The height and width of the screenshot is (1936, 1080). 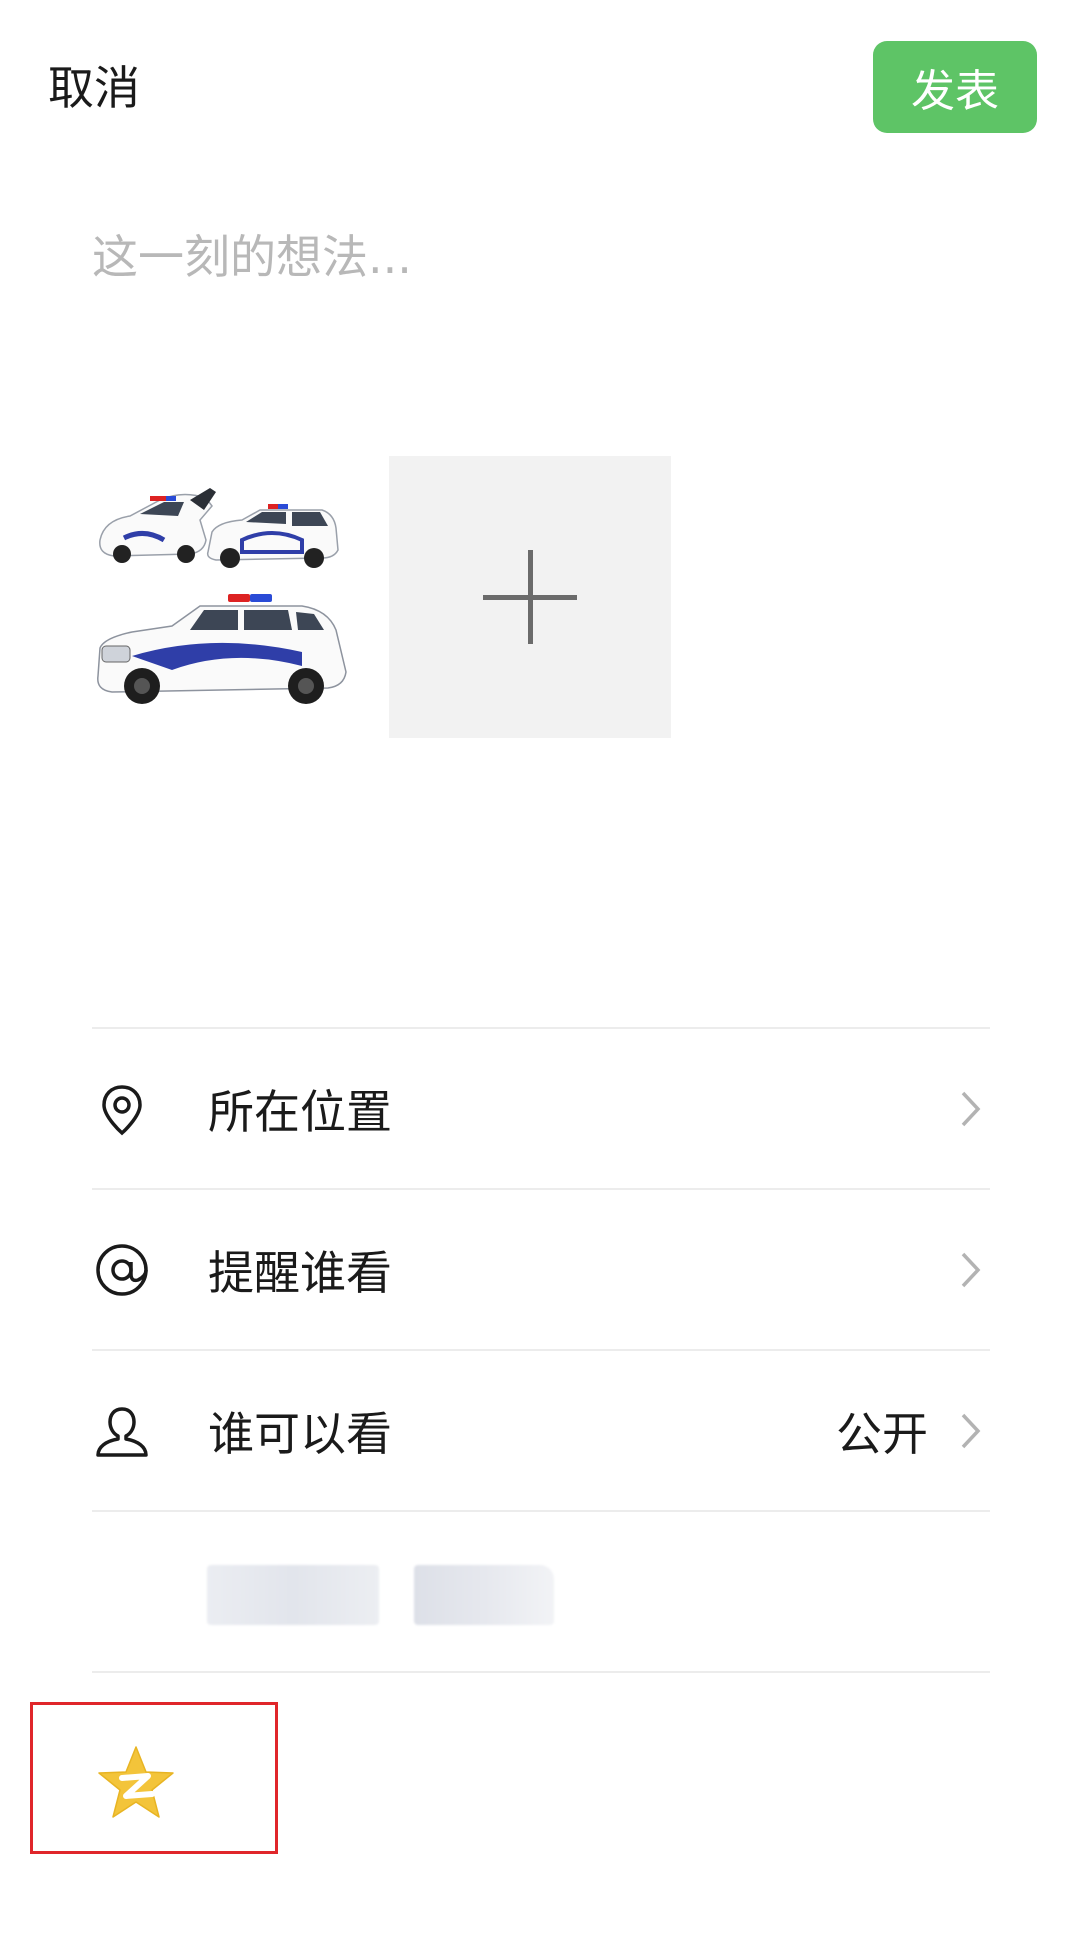 I want to click on plus-icon-vertical, so click(x=530, y=597).